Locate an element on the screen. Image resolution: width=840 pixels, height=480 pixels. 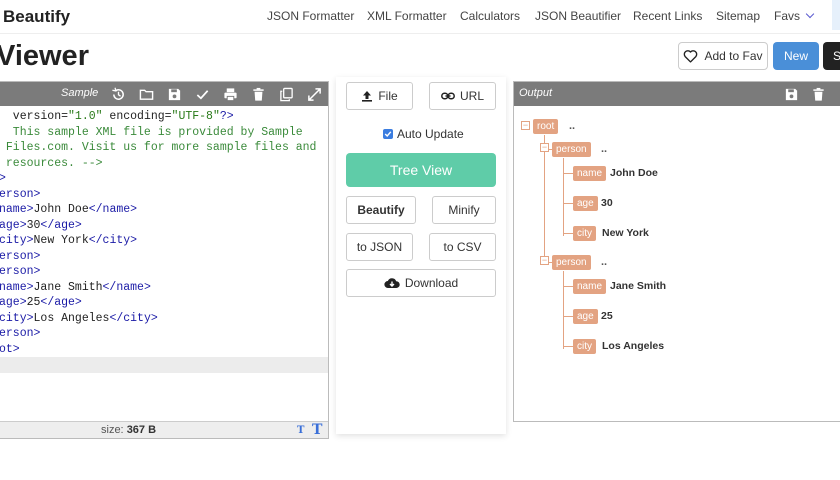
code-token: encoding= is located at coordinates (137, 116).